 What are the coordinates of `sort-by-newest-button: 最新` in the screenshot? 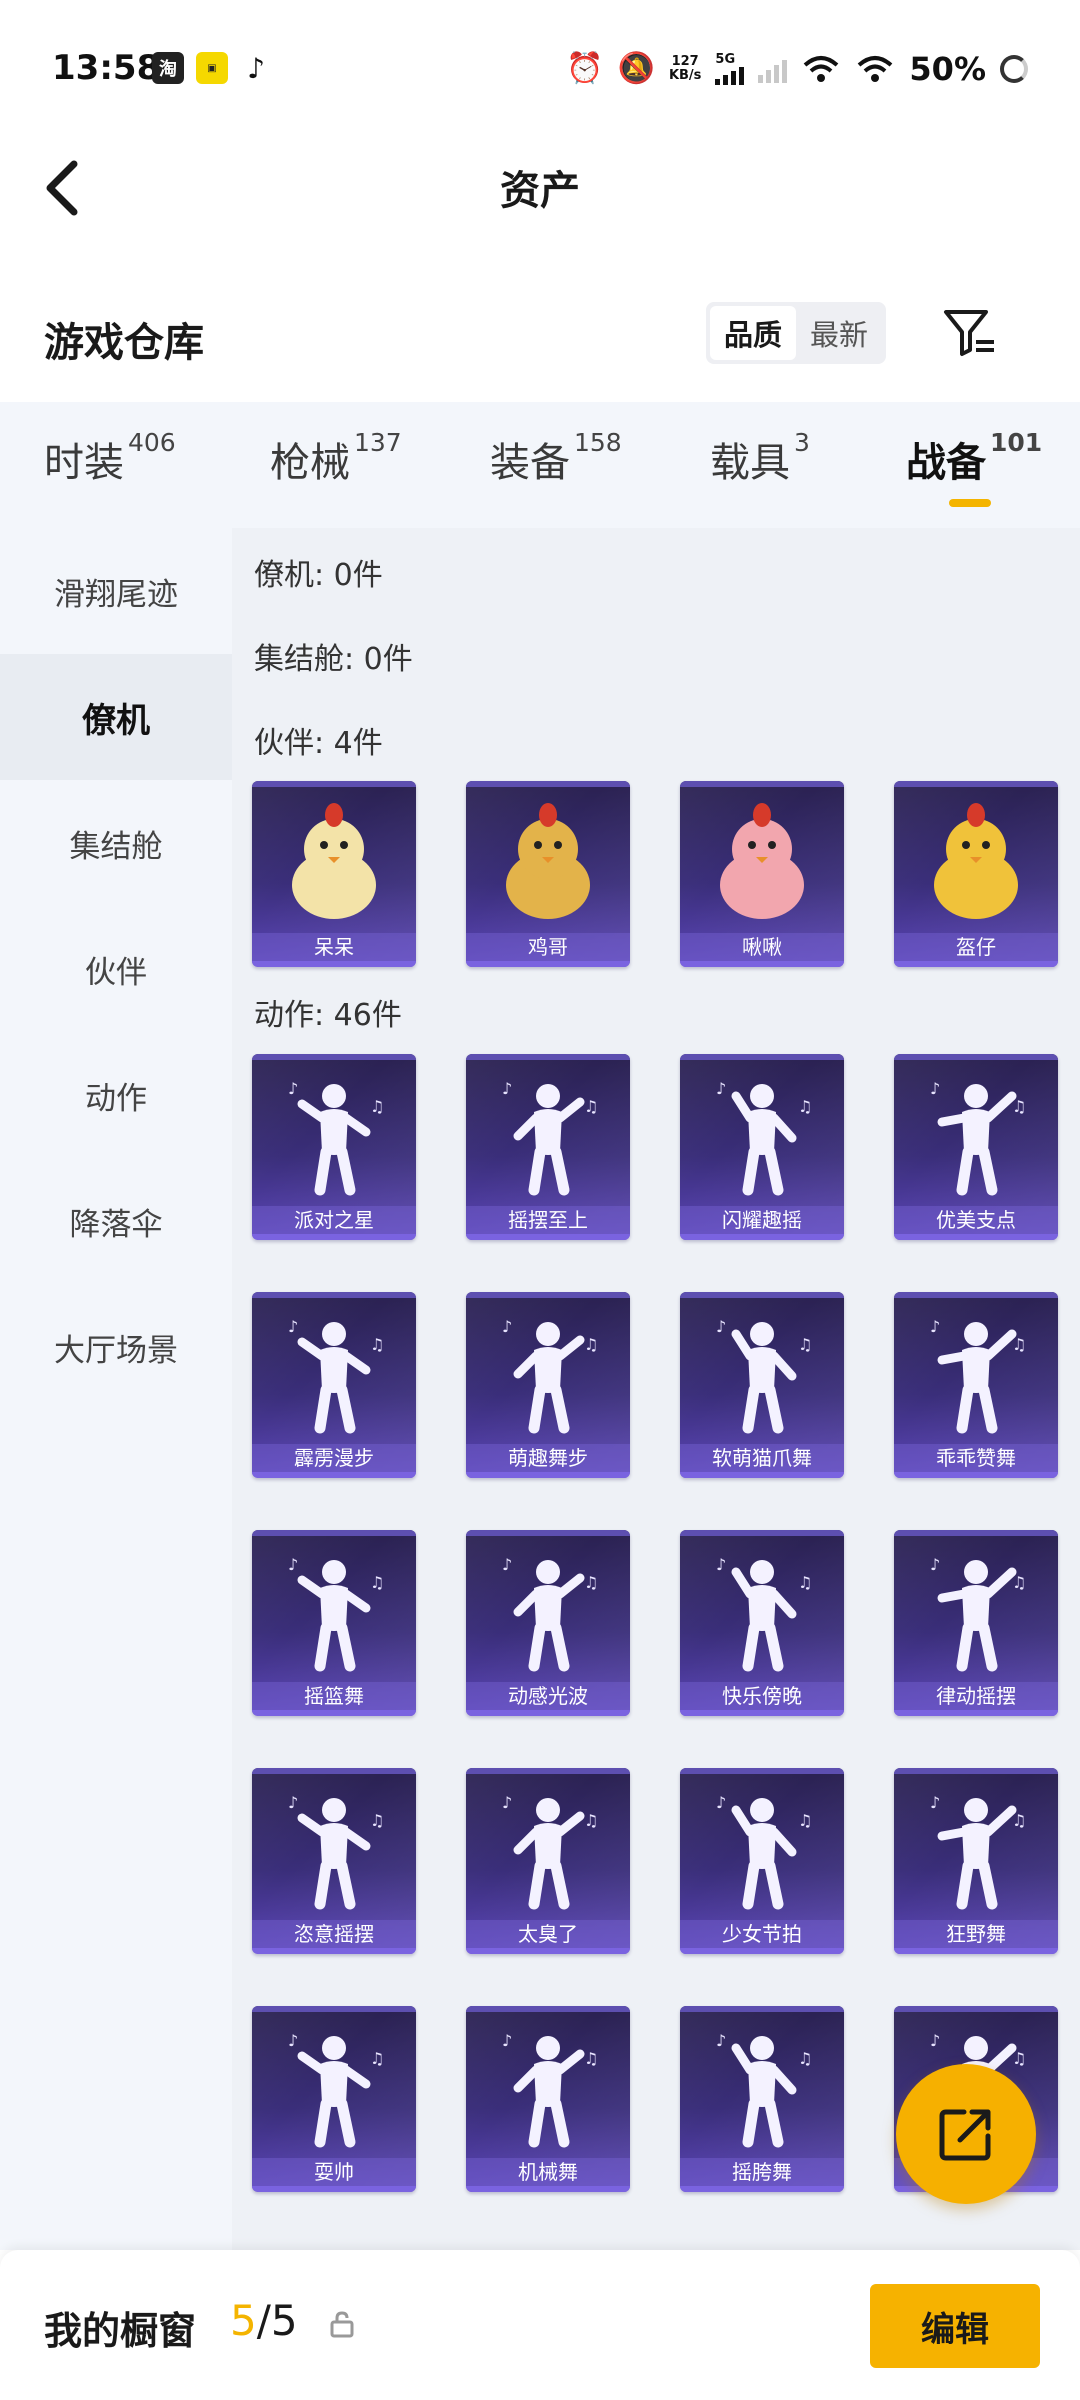 It's located at (839, 333).